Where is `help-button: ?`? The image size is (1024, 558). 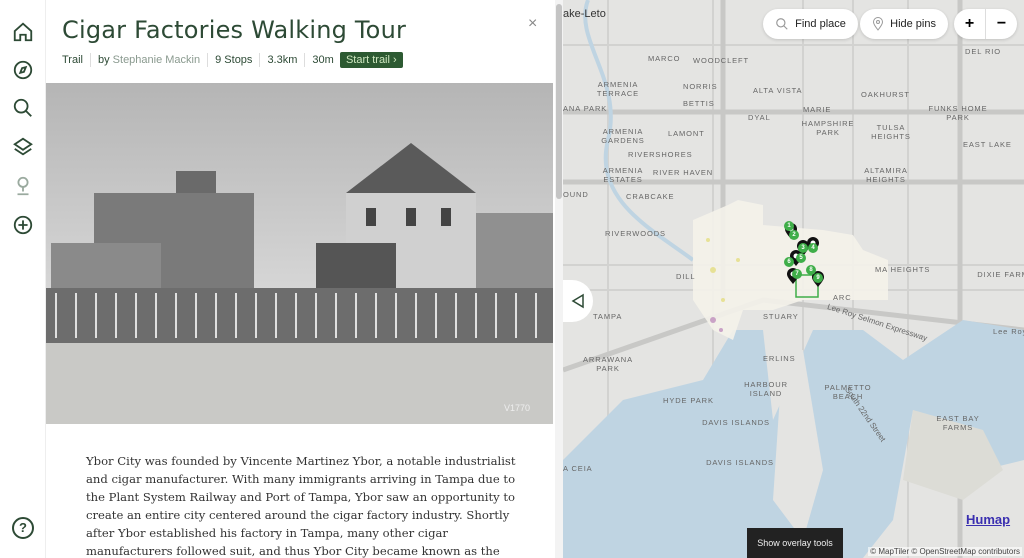 help-button: ? is located at coordinates (23, 528).